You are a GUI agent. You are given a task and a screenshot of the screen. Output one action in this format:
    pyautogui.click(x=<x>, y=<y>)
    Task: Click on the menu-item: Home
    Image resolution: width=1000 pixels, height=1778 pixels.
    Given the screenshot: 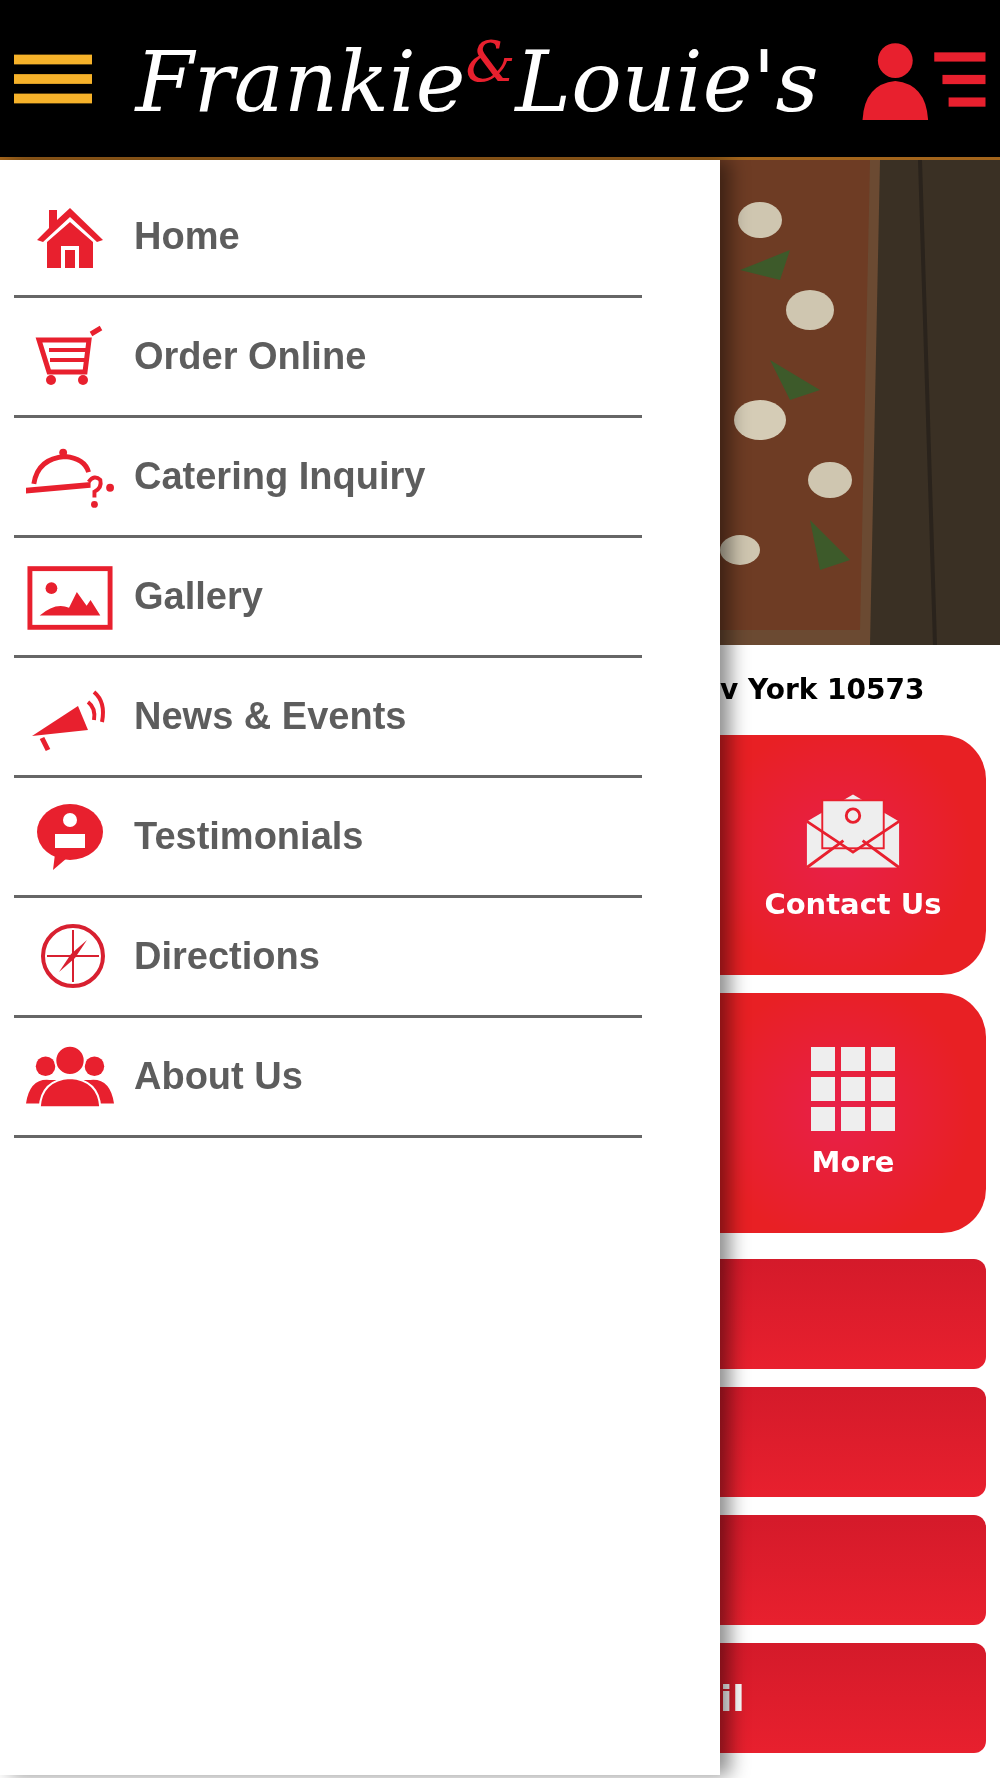 What is the action you would take?
    pyautogui.click(x=328, y=238)
    